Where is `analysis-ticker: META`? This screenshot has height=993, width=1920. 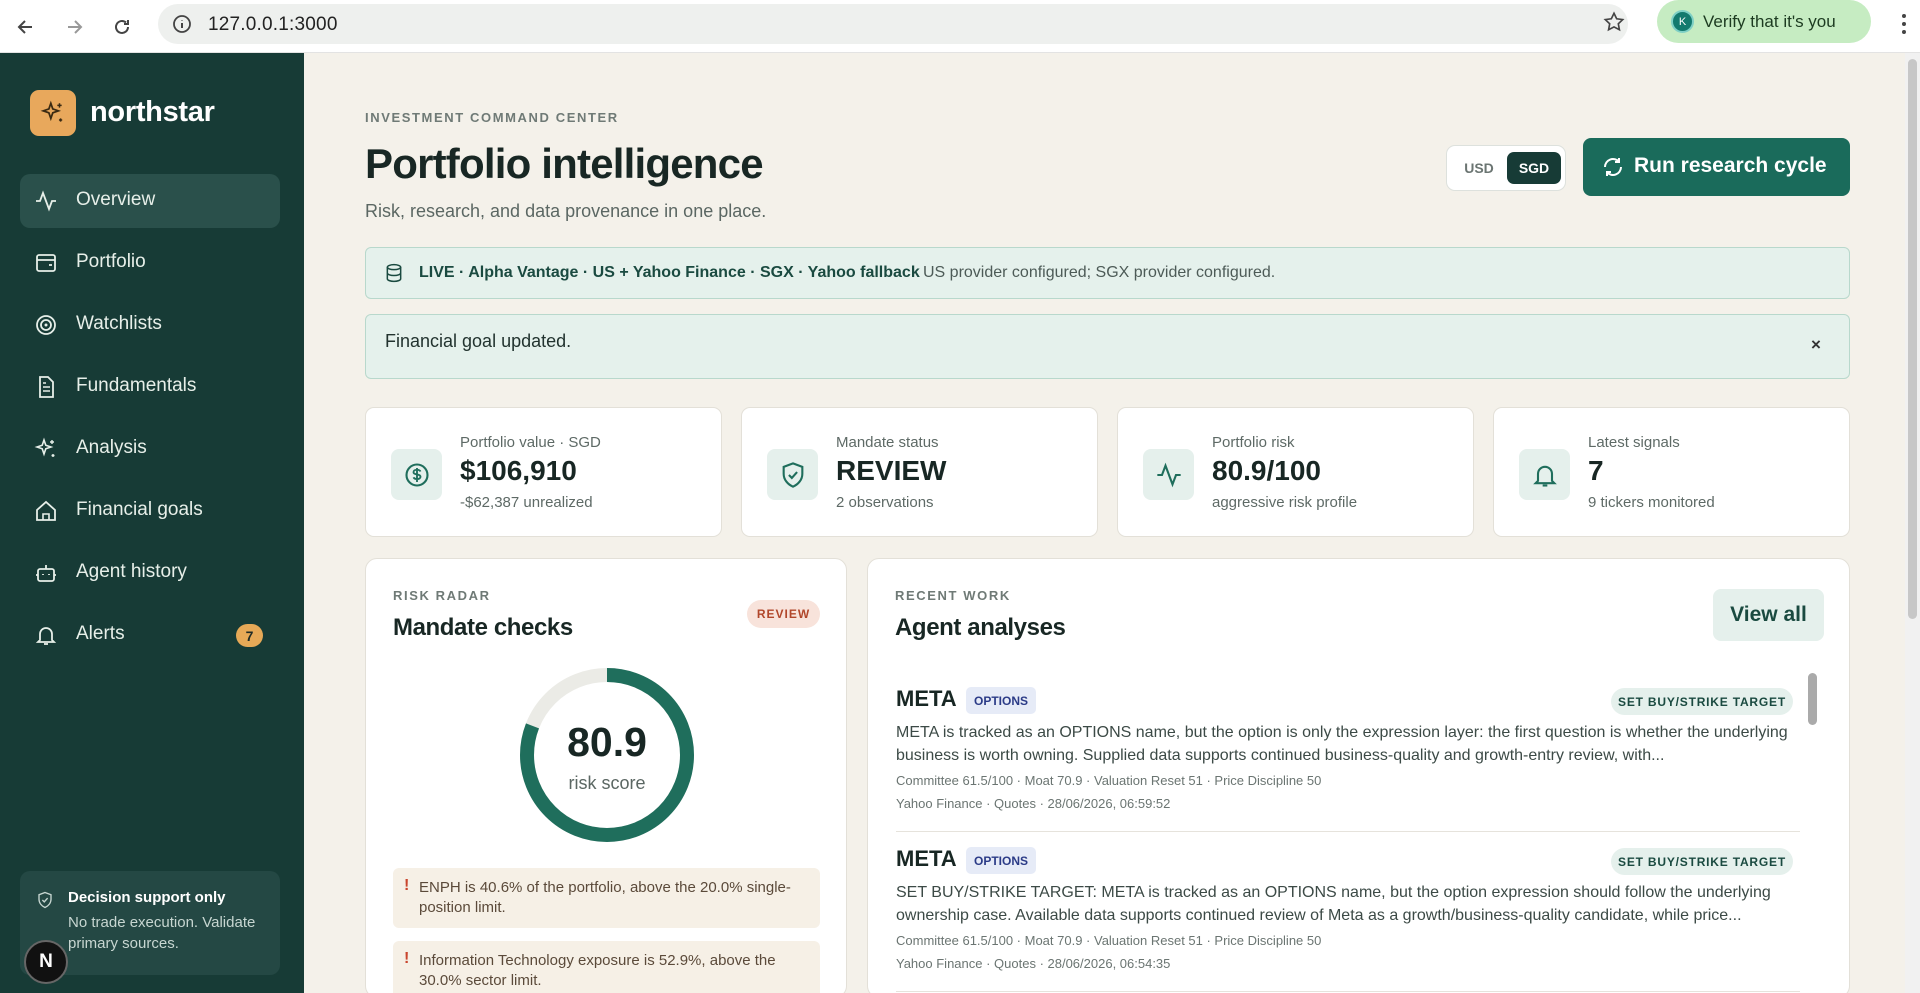 analysis-ticker: META is located at coordinates (926, 698).